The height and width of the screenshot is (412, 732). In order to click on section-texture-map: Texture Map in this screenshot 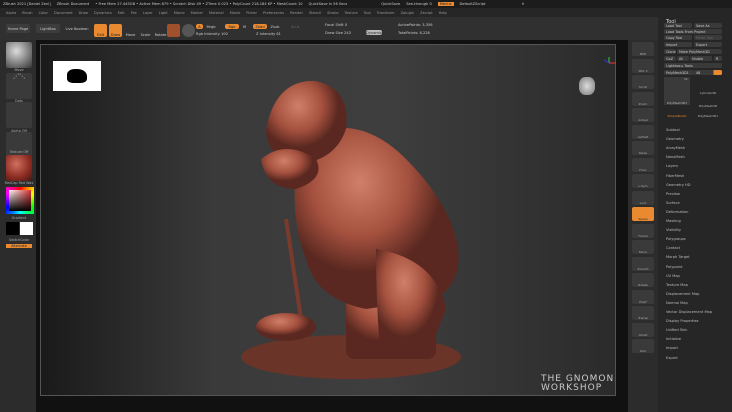, I will do `click(677, 285)`.